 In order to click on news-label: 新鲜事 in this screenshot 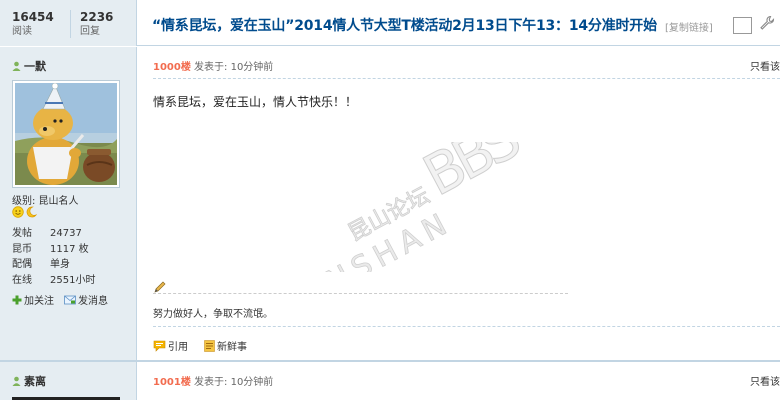, I will do `click(232, 347)`.